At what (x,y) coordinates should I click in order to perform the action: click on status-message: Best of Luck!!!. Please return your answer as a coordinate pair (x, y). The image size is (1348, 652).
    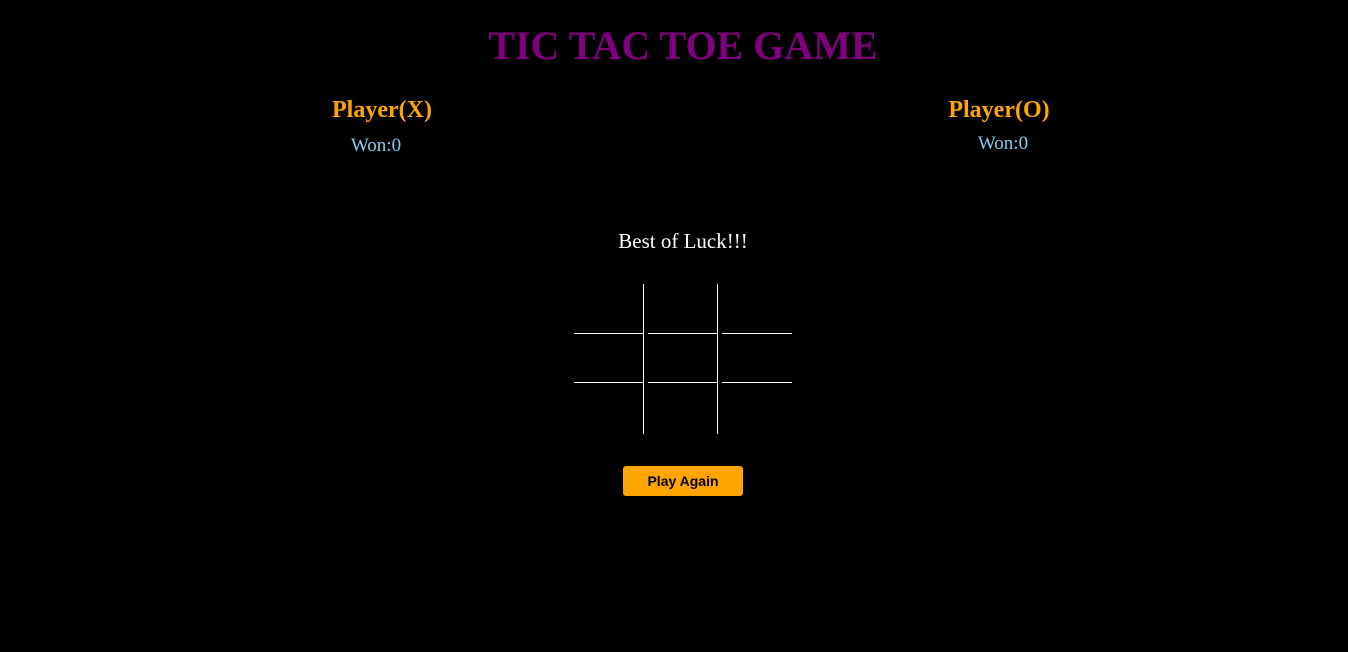
    Looking at the image, I should click on (683, 241).